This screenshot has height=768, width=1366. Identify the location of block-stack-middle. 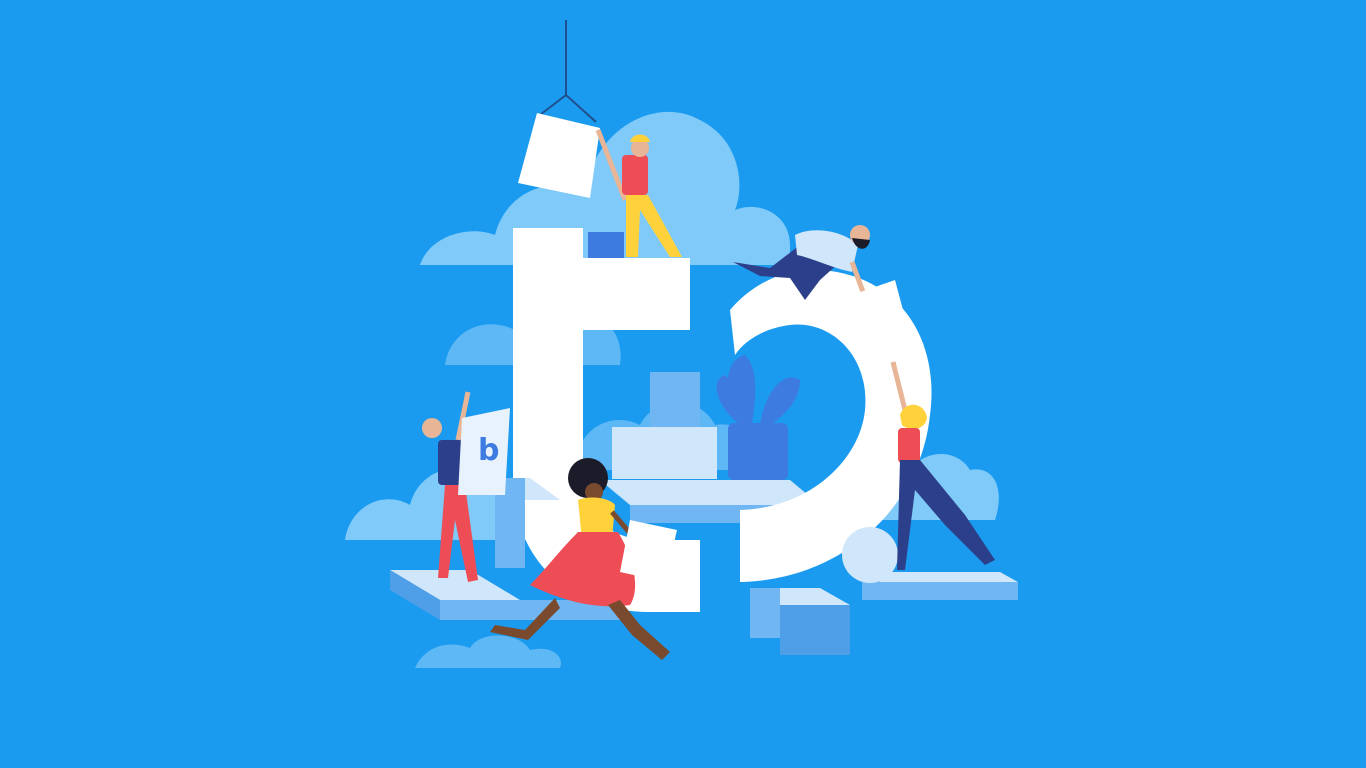
(664, 453).